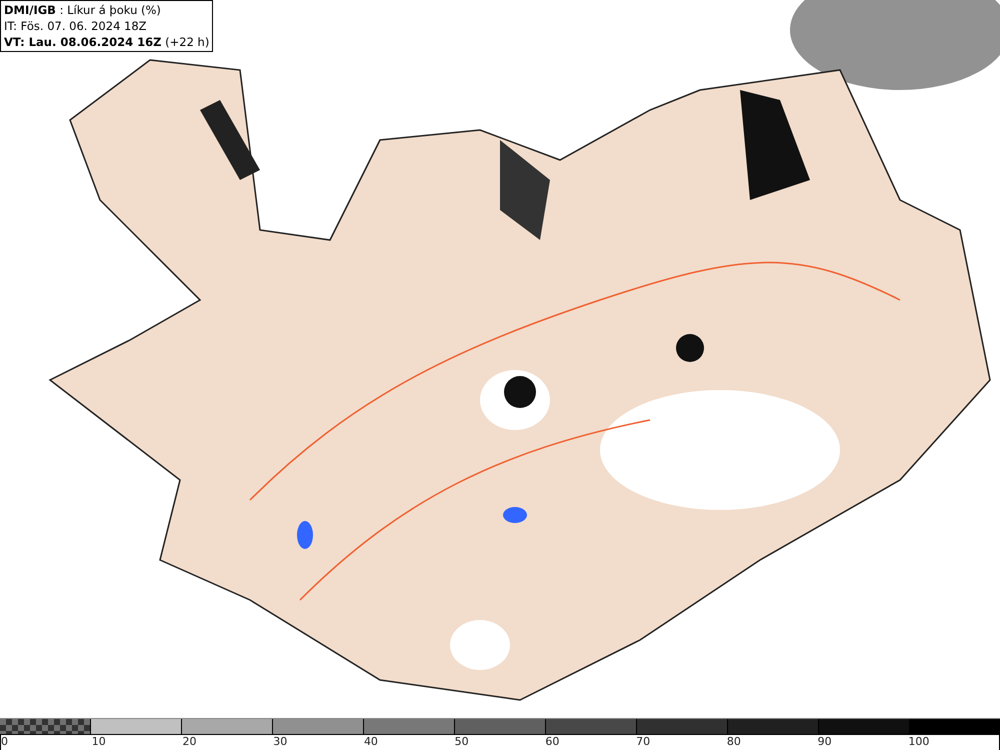 Image resolution: width=1000 pixels, height=750 pixels. Describe the element at coordinates (83, 10) in the screenshot. I see `header-text: DMI/IGB : Líkur á þoku (%)` at that location.